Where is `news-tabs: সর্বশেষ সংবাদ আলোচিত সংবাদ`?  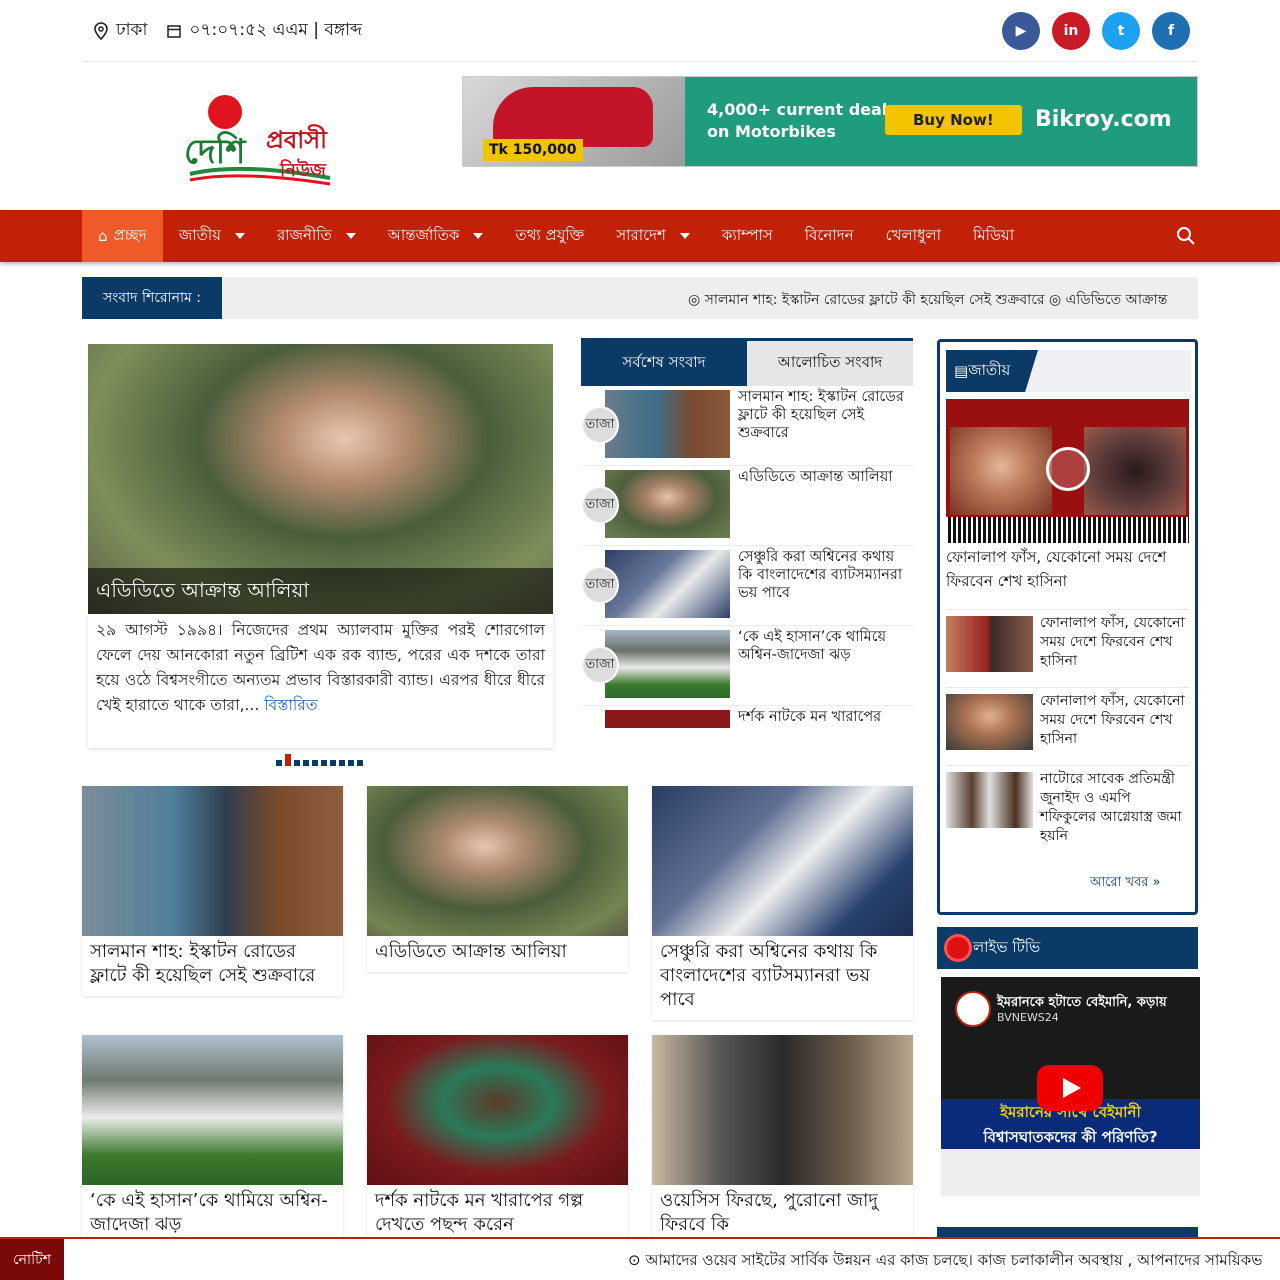 news-tabs: সর্বশেষ সংবাদ আলোচিত সংবাদ is located at coordinates (747, 362).